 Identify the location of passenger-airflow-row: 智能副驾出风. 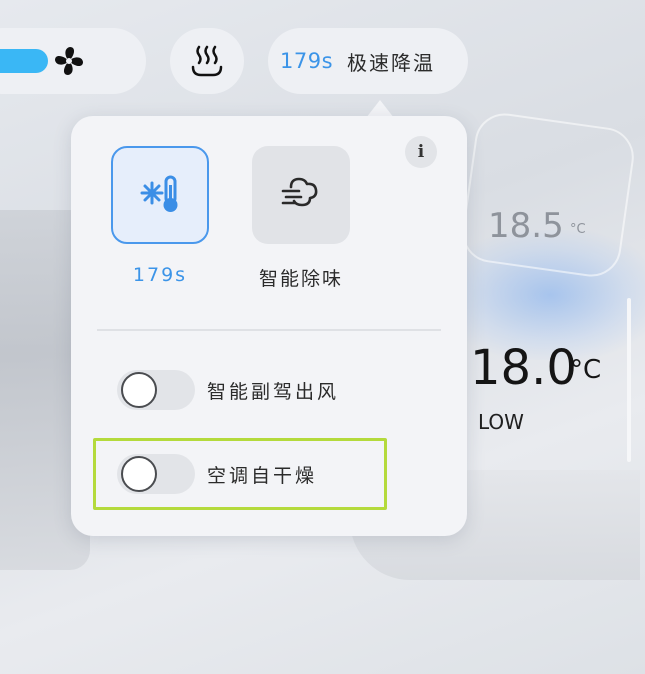
(228, 390).